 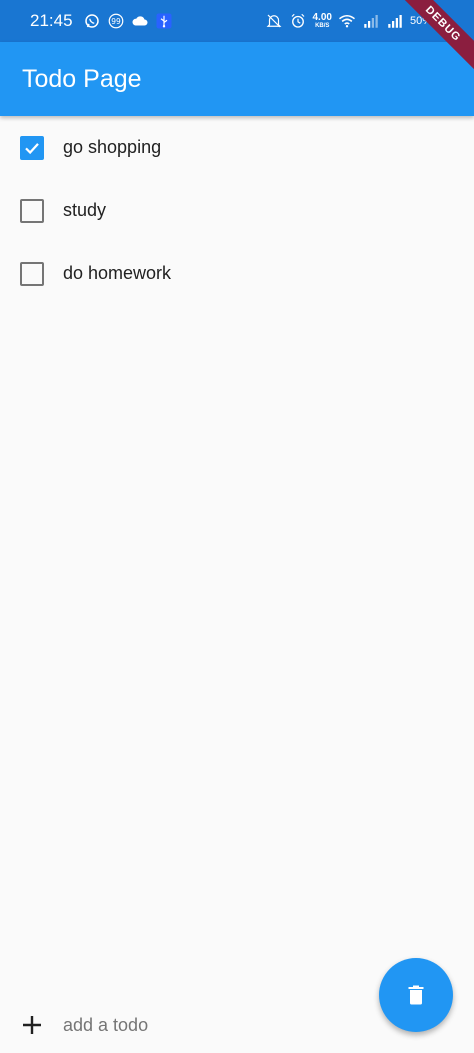 I want to click on status-system-icons: 4.00 KB/S 50%, so click(x=348, y=21).